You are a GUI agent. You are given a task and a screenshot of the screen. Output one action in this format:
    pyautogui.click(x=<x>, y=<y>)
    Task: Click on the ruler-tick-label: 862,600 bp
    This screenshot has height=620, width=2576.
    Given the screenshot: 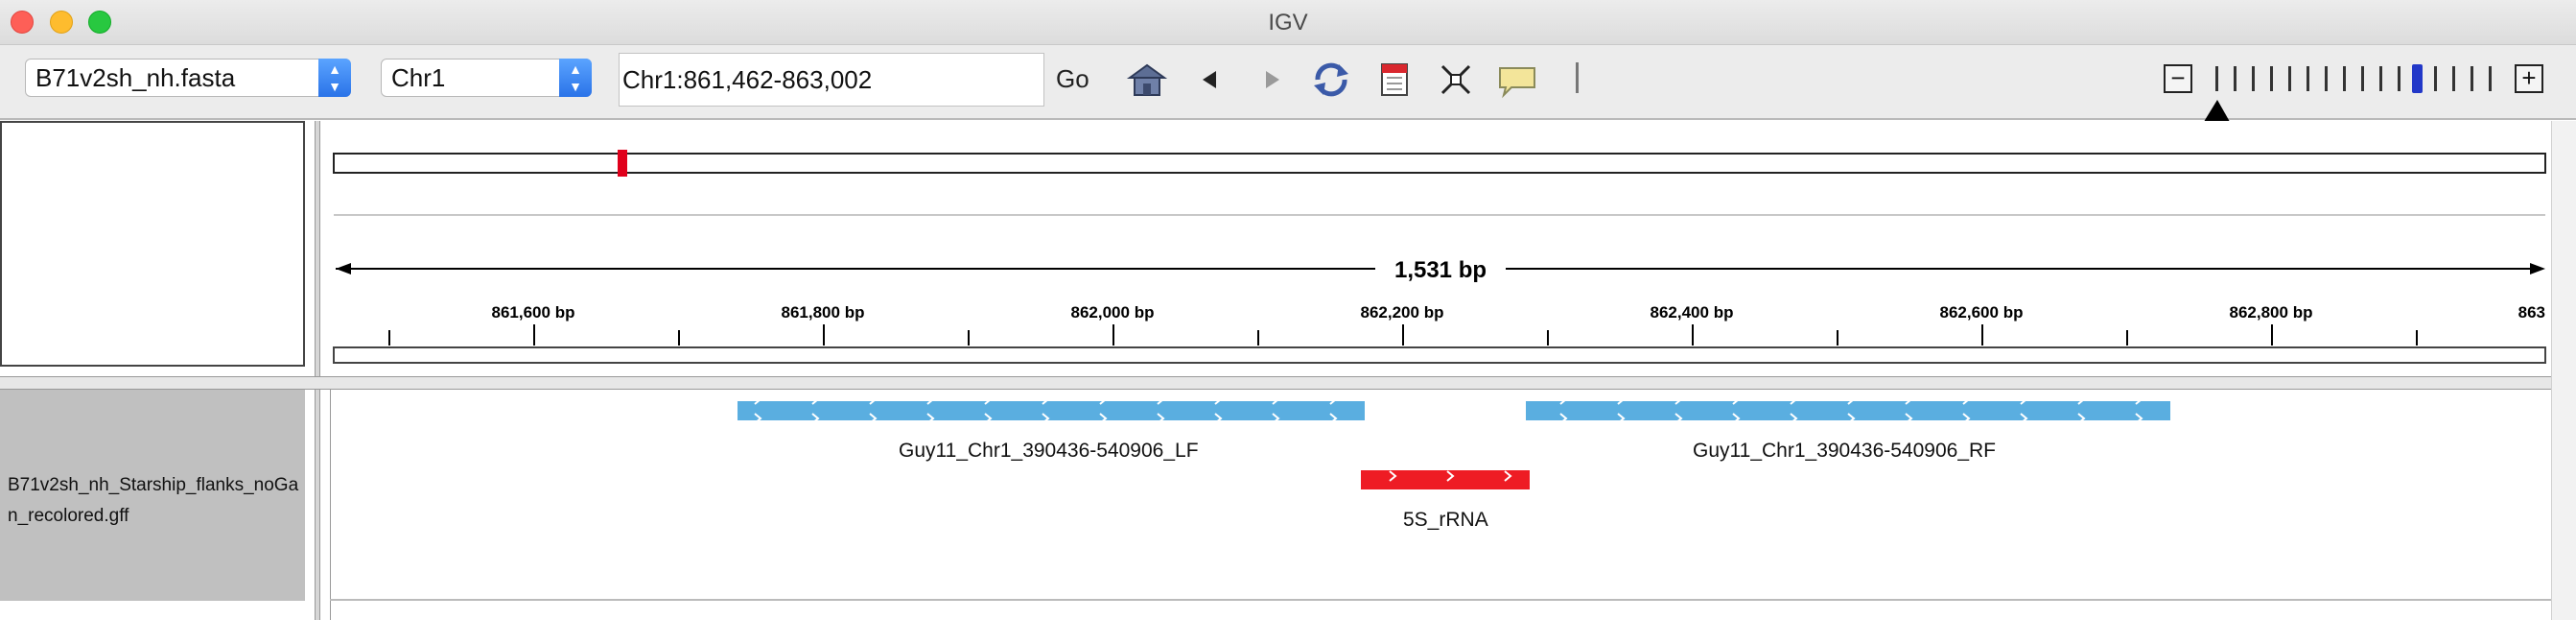 What is the action you would take?
    pyautogui.click(x=1982, y=312)
    